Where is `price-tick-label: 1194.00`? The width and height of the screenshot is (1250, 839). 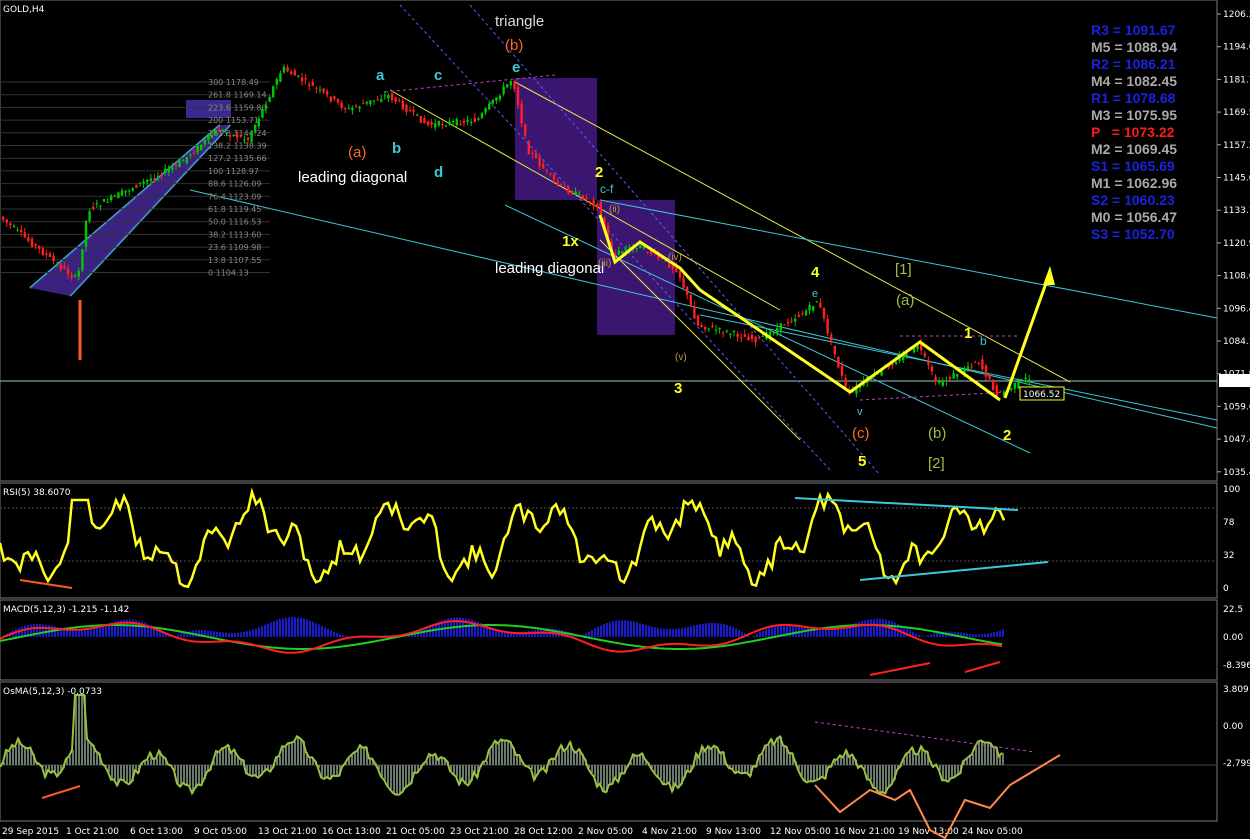 price-tick-label: 1194.00 is located at coordinates (1236, 48).